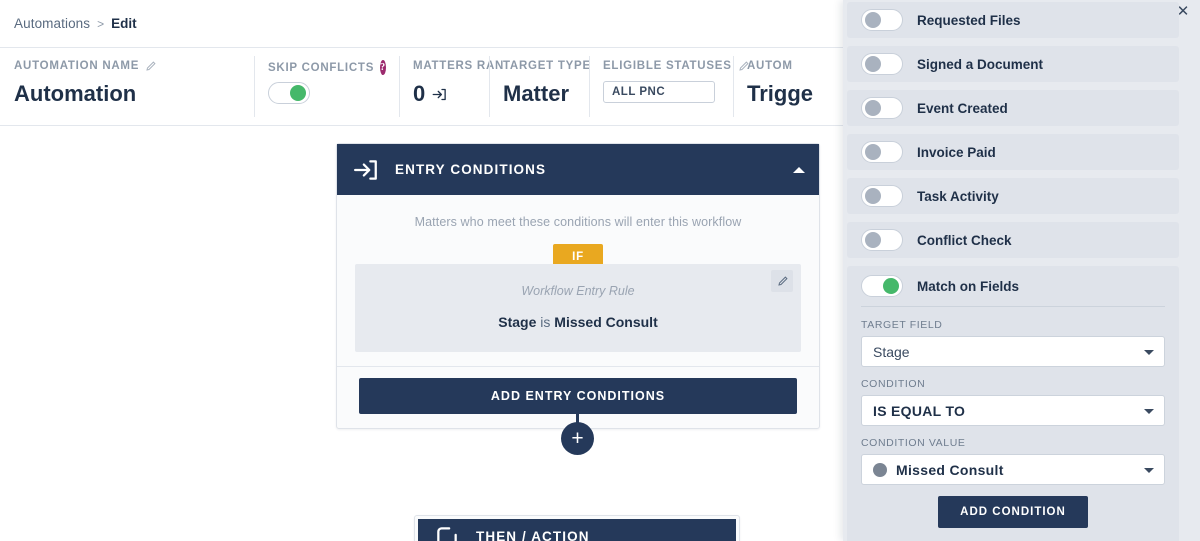  Describe the element at coordinates (471, 169) in the screenshot. I see `entry-conditions-title: ENTRY CONDITIONS` at that location.